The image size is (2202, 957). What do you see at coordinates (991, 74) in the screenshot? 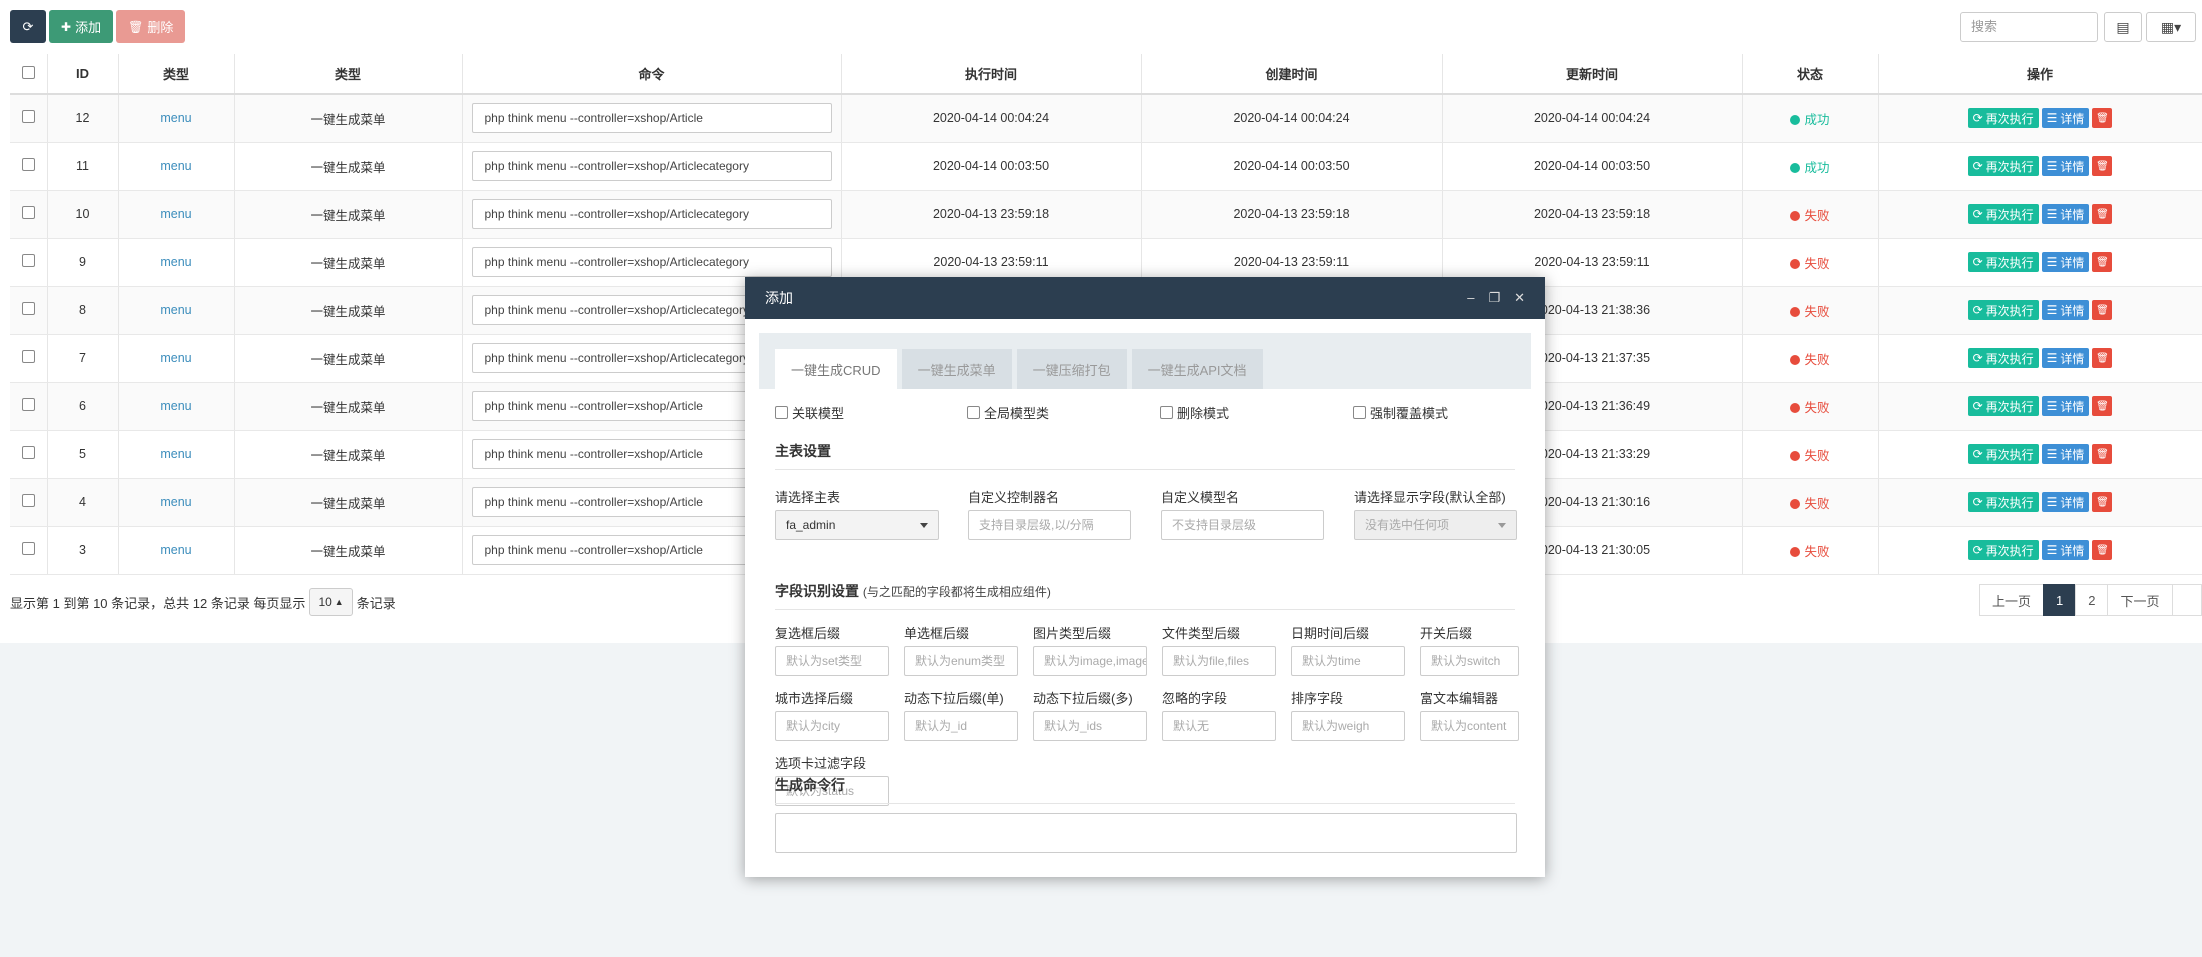
I see `column-header-exec-time: 执行时间` at bounding box center [991, 74].